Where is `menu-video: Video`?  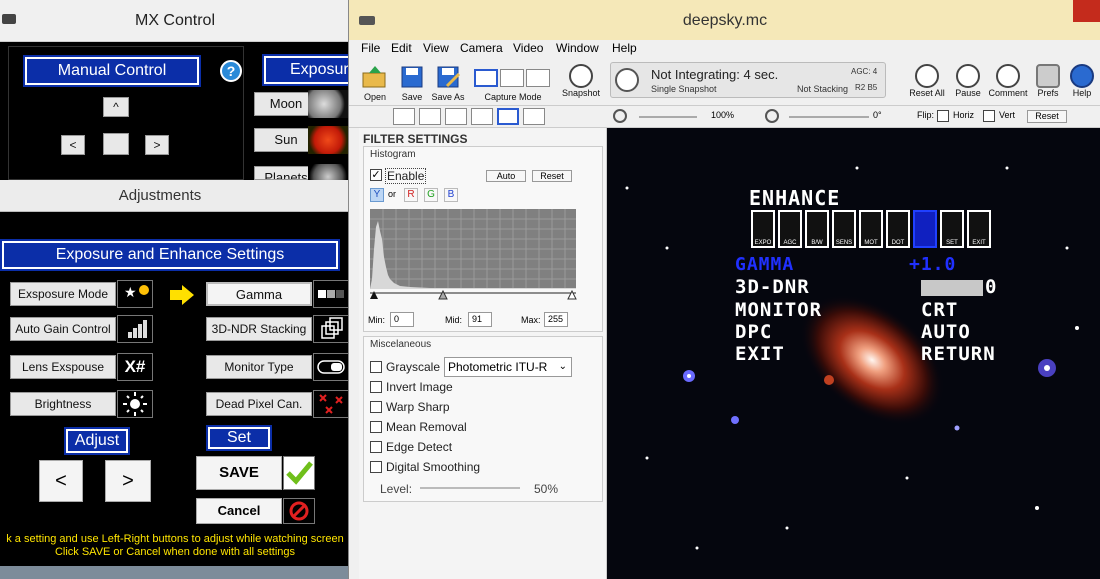 menu-video: Video is located at coordinates (528, 48).